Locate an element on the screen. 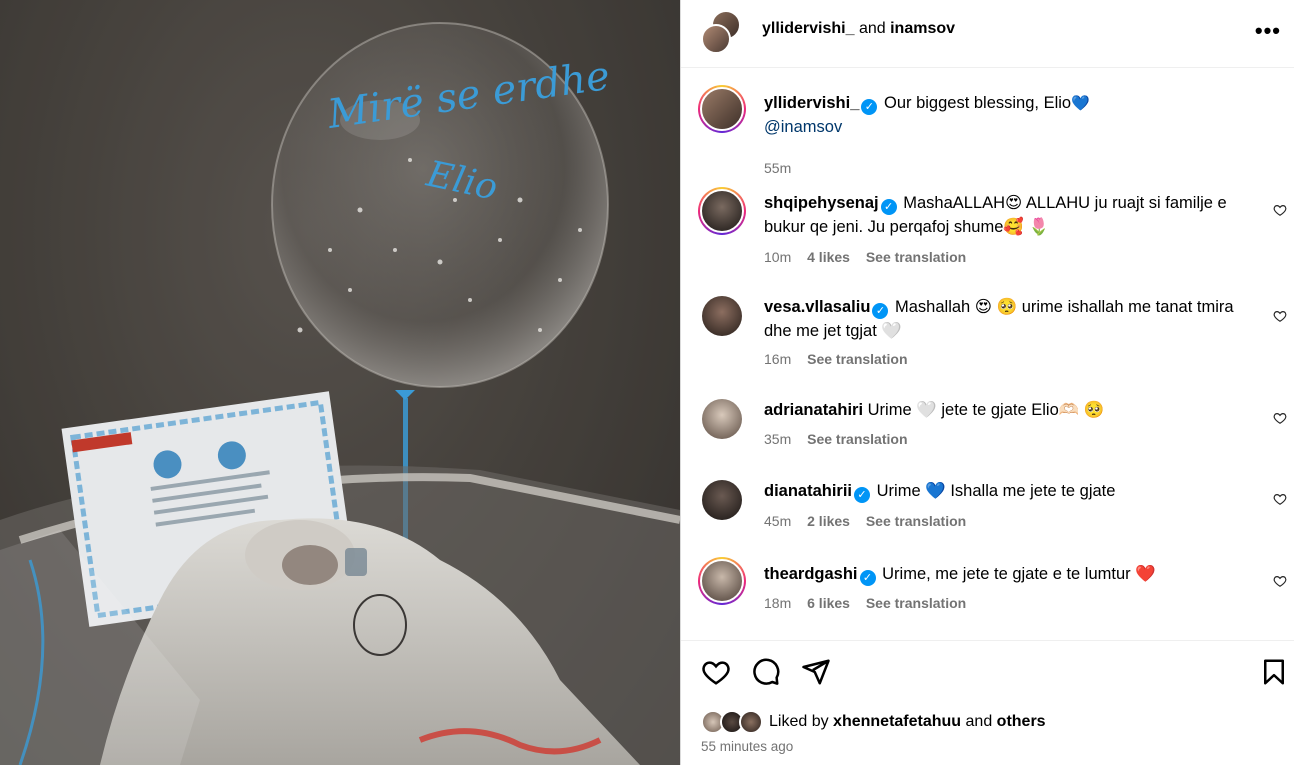  comment-meta: 45m 2 likes See translation is located at coordinates (871, 521).